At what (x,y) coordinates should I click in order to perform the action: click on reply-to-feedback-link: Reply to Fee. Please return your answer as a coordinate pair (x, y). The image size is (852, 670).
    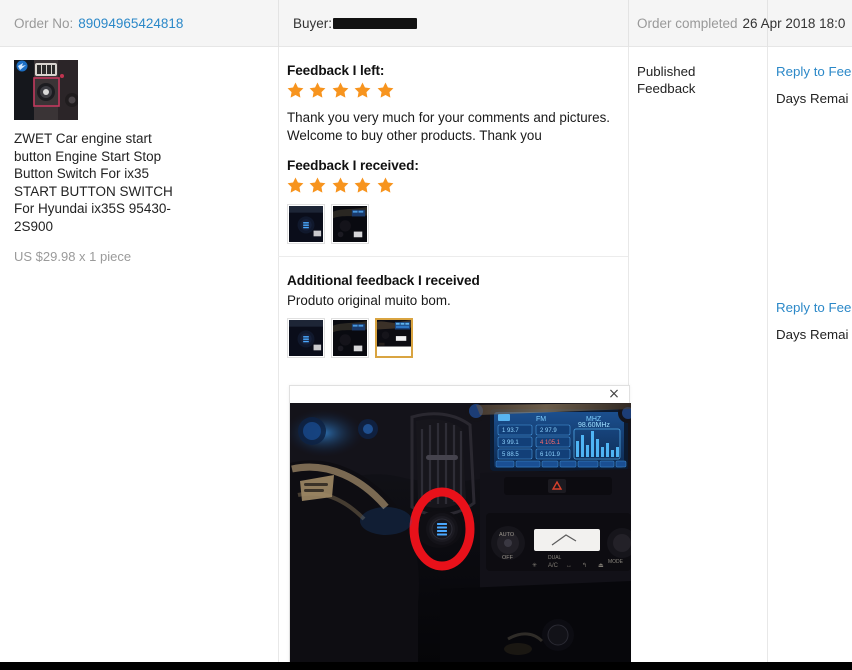
    Looking at the image, I should click on (813, 71).